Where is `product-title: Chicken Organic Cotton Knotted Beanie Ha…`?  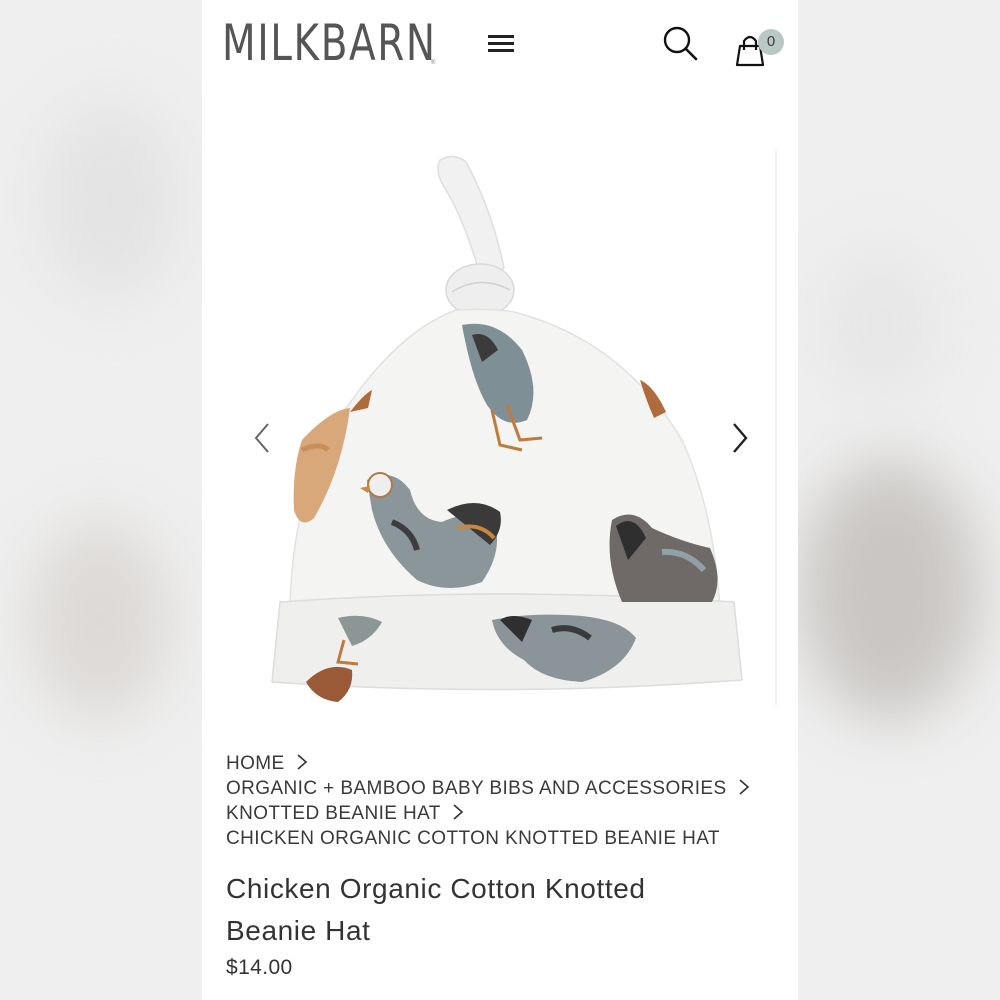 product-title: Chicken Organic Cotton Knotted Beanie Ha… is located at coordinates (486, 910).